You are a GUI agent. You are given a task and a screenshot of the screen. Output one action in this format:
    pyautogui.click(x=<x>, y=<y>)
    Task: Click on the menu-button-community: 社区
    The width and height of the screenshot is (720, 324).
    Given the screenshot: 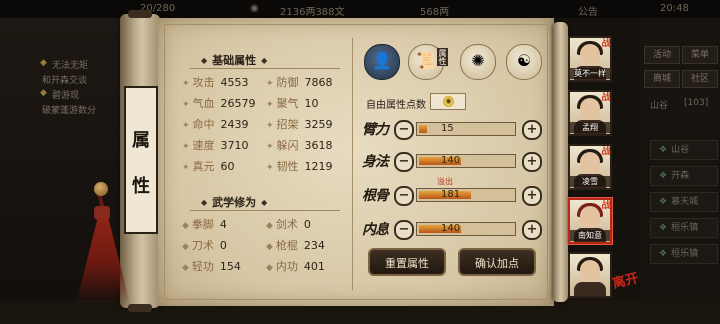 What is the action you would take?
    pyautogui.click(x=700, y=79)
    